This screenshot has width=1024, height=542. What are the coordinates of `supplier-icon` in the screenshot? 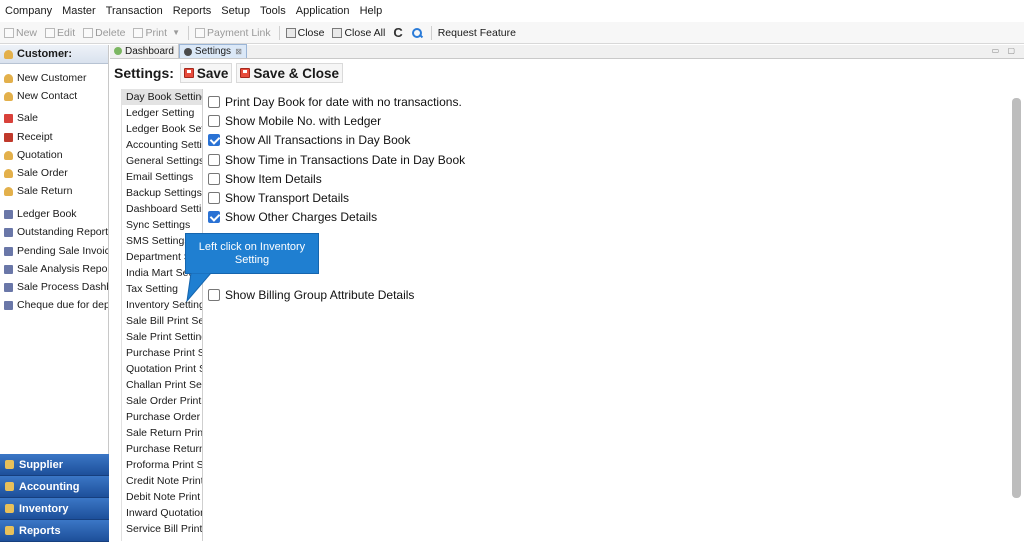 It's located at (9, 464).